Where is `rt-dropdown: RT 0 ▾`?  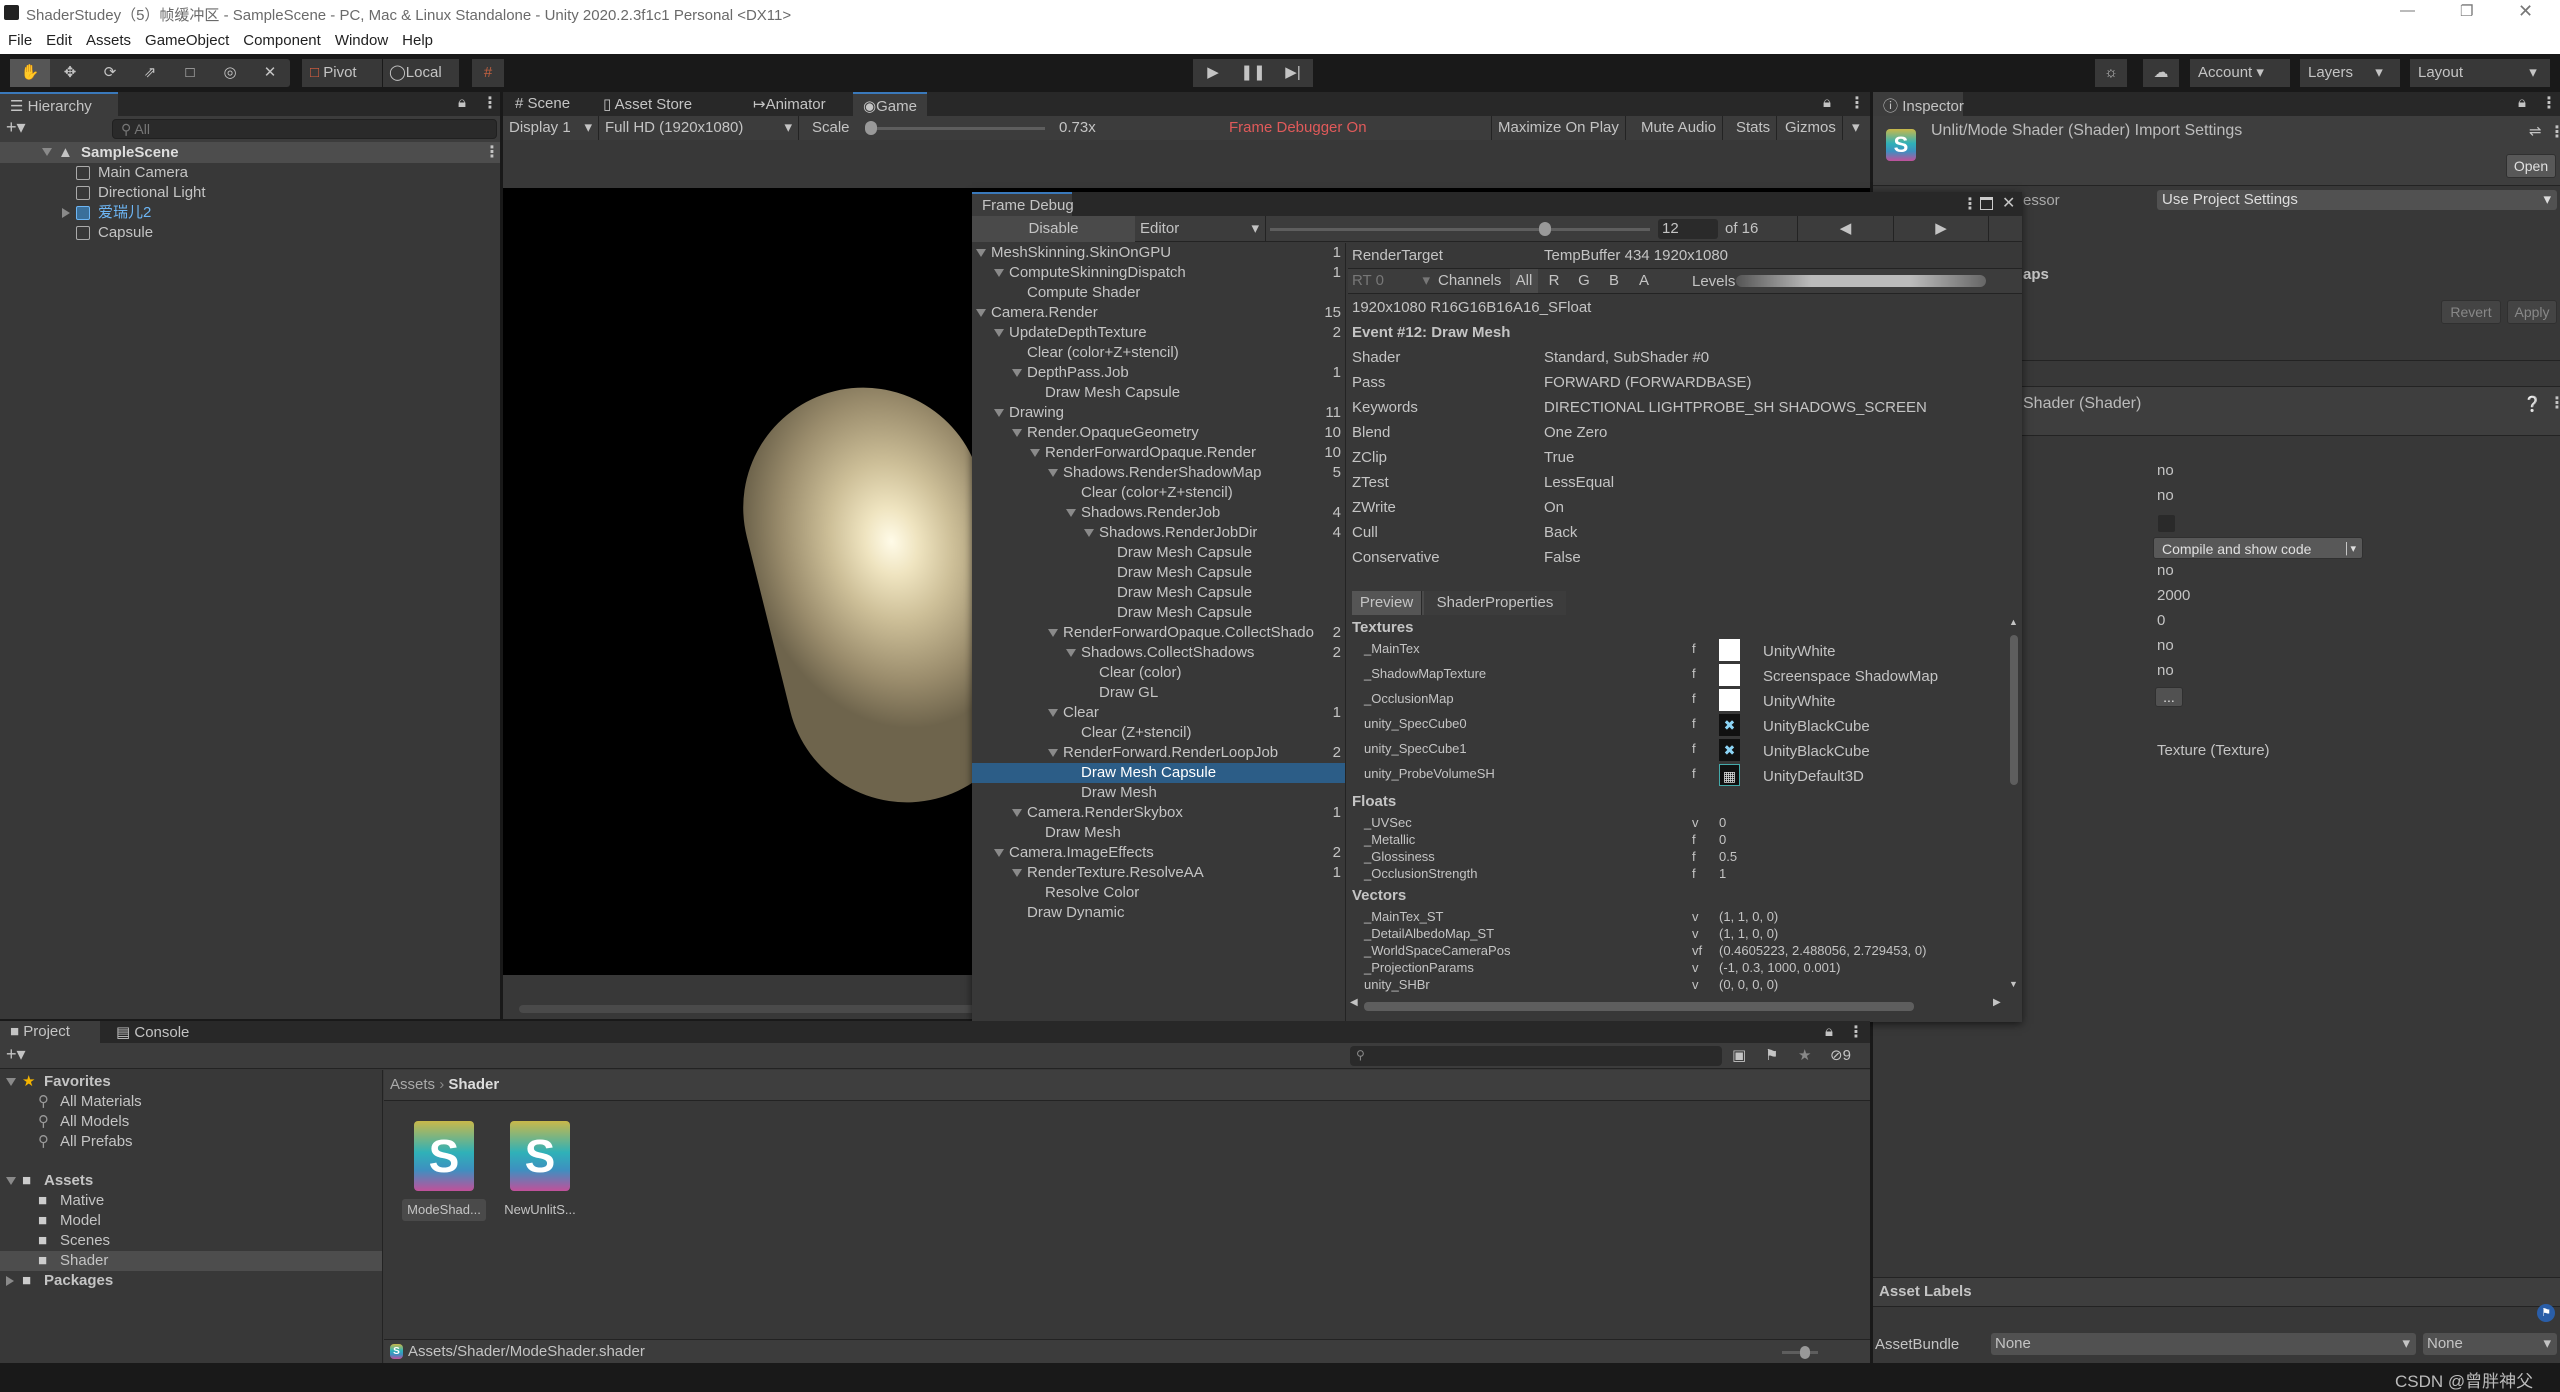 rt-dropdown: RT 0 ▾ is located at coordinates (1392, 281).